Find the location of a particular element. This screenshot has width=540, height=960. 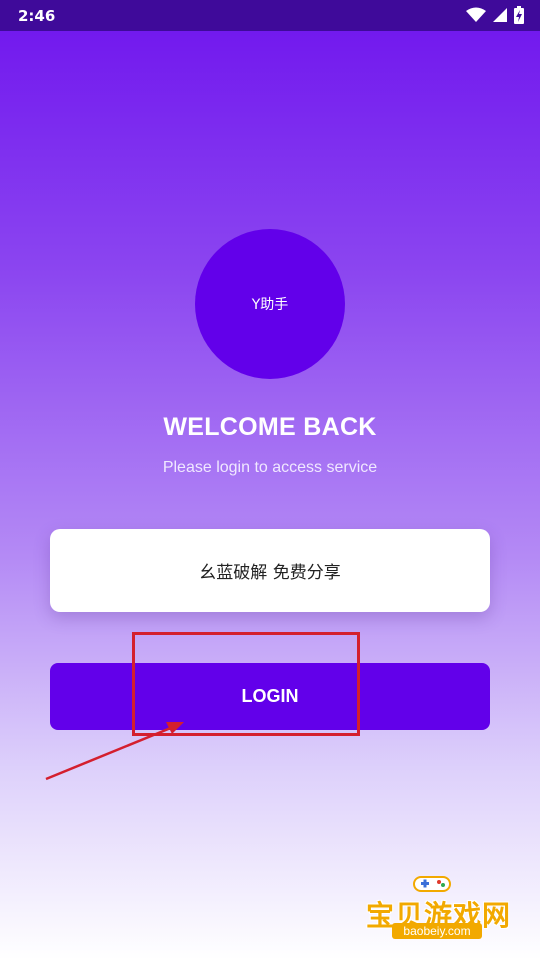

welcome-subtitle: Please login to access service is located at coordinates (270, 467).